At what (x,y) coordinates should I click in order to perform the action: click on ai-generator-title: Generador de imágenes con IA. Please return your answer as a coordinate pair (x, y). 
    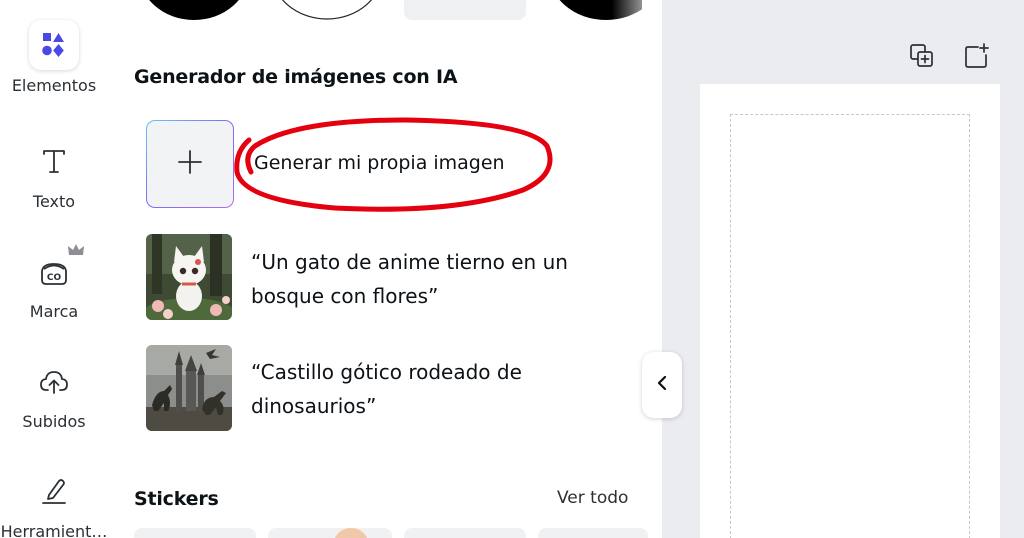
    Looking at the image, I should click on (296, 77).